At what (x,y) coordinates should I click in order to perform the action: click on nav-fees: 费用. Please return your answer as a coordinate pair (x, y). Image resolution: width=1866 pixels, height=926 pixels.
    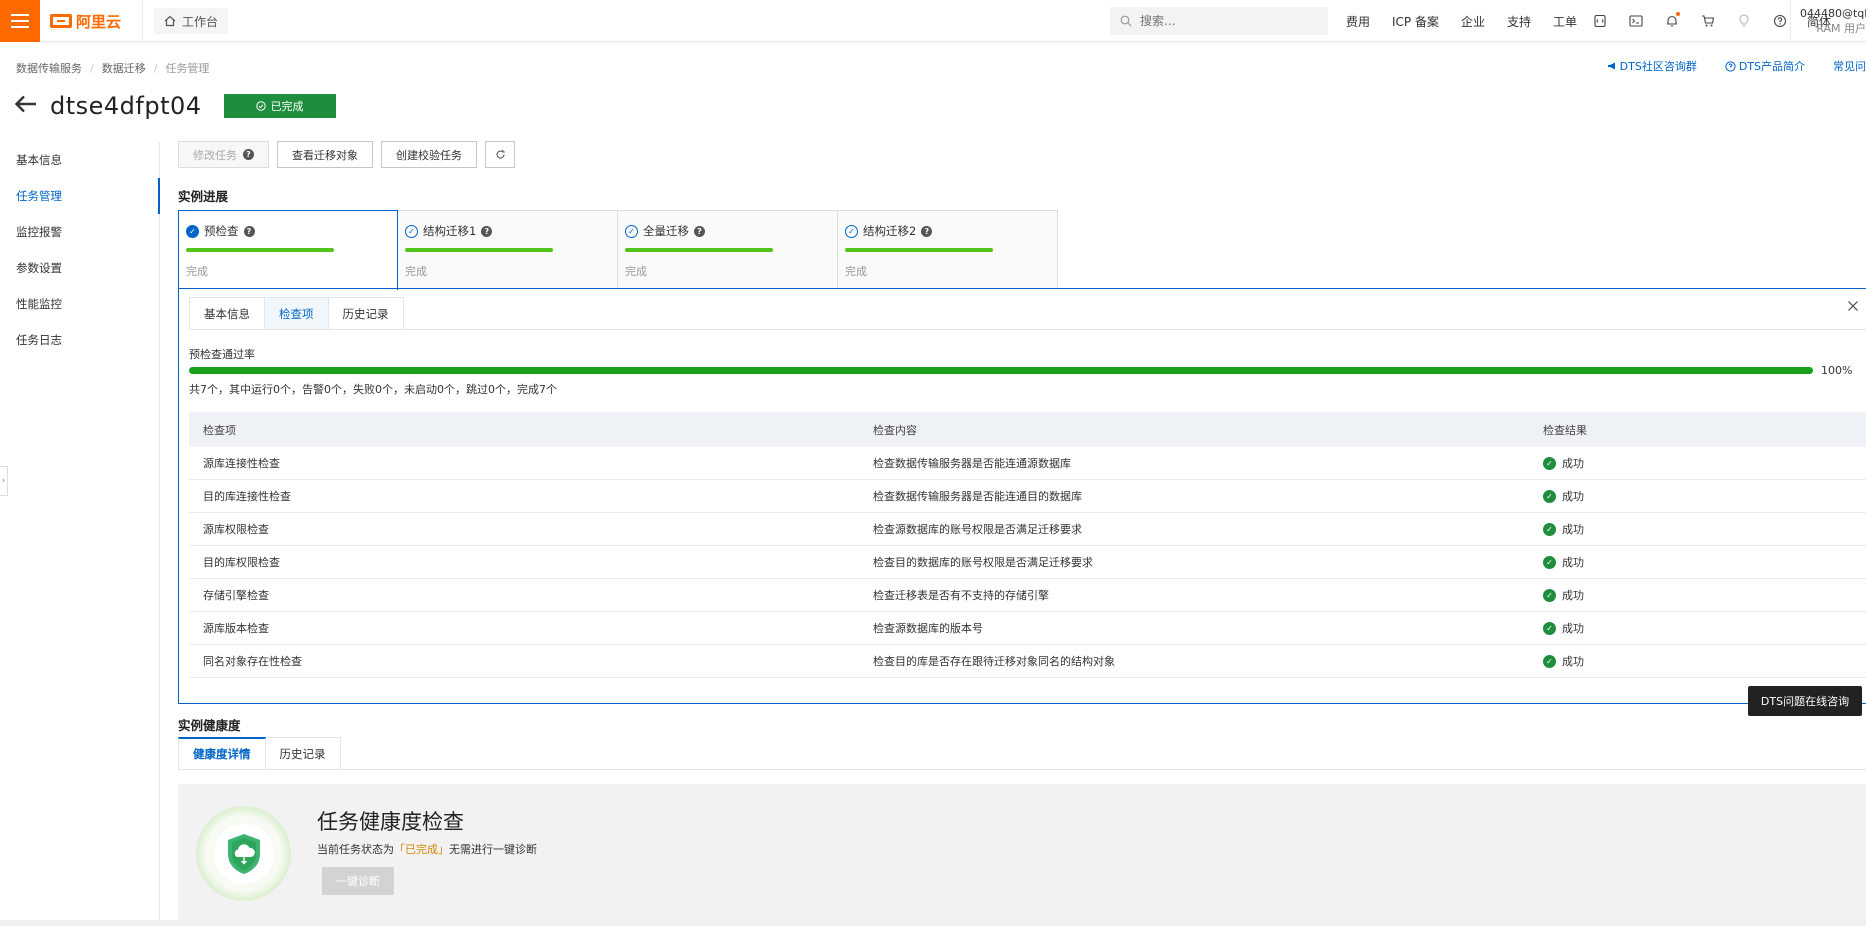
    Looking at the image, I should click on (1358, 21).